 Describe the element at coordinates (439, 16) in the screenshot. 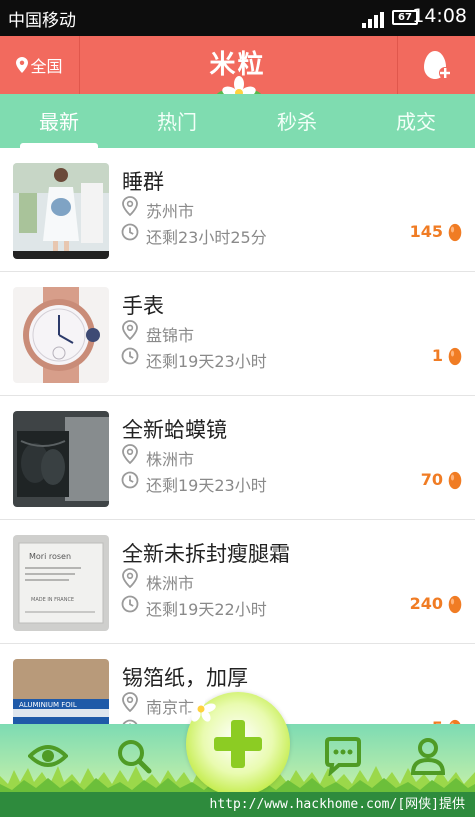

I see `clock: 14:08` at that location.